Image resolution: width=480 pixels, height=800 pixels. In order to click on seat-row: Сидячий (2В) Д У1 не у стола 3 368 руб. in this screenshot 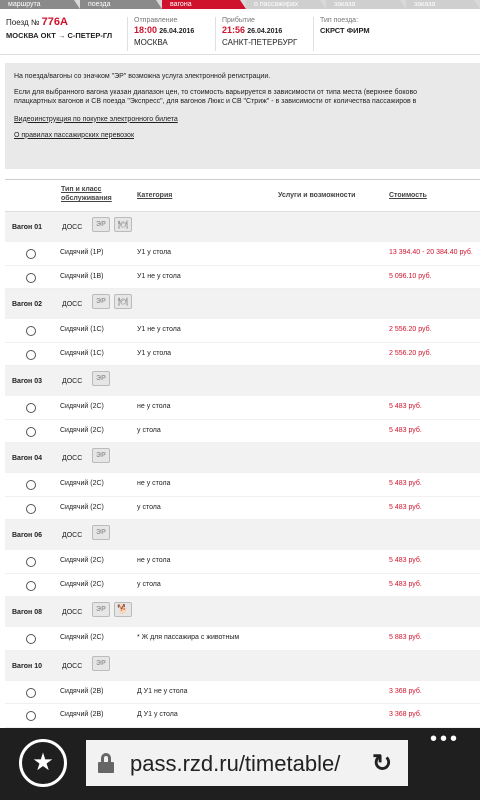, I will do `click(242, 692)`.